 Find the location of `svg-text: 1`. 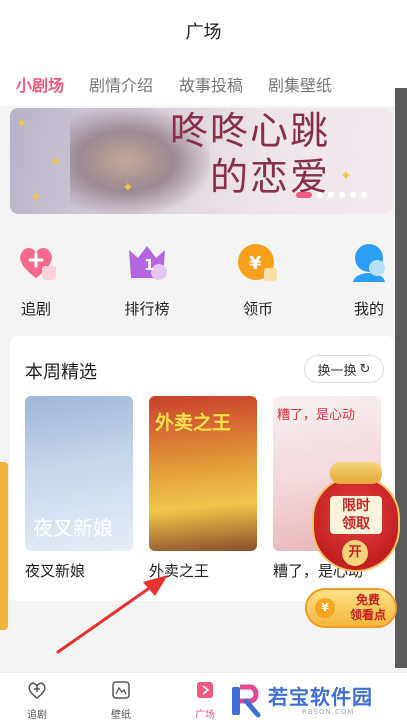

svg-text: 1 is located at coordinates (149, 265).